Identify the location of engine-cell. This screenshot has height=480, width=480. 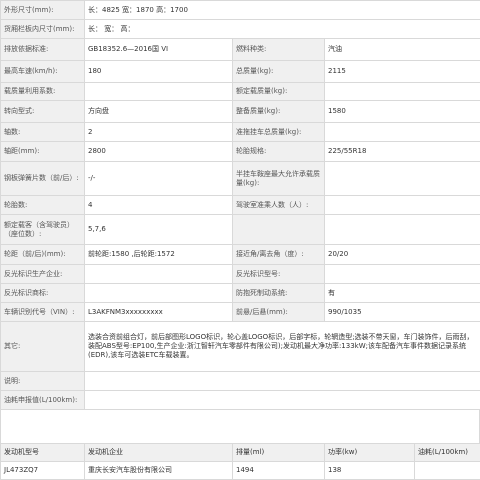
(447, 471).